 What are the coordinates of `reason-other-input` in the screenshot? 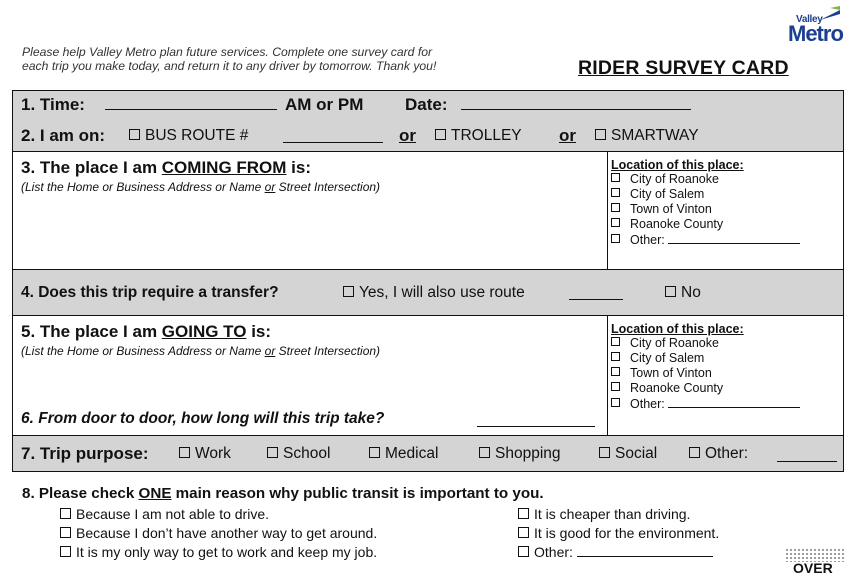 It's located at (644, 550).